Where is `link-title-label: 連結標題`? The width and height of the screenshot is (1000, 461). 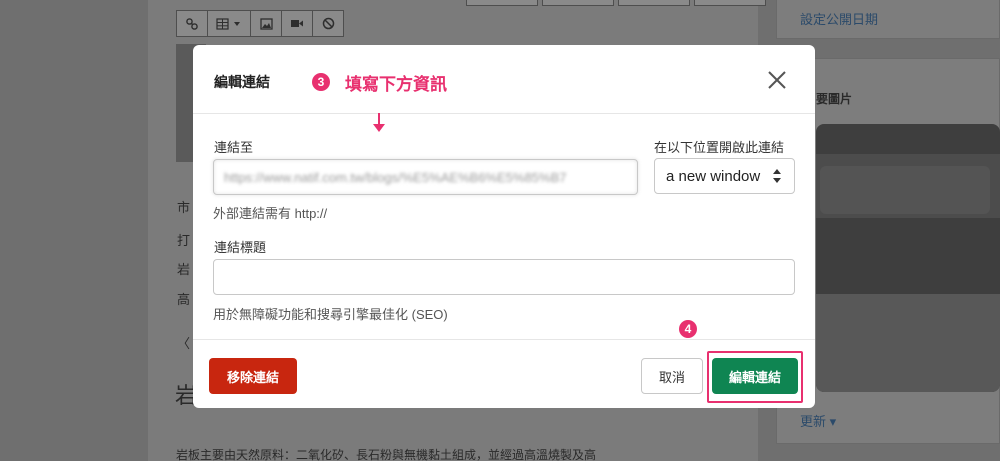
link-title-label: 連結標題 is located at coordinates (240, 247).